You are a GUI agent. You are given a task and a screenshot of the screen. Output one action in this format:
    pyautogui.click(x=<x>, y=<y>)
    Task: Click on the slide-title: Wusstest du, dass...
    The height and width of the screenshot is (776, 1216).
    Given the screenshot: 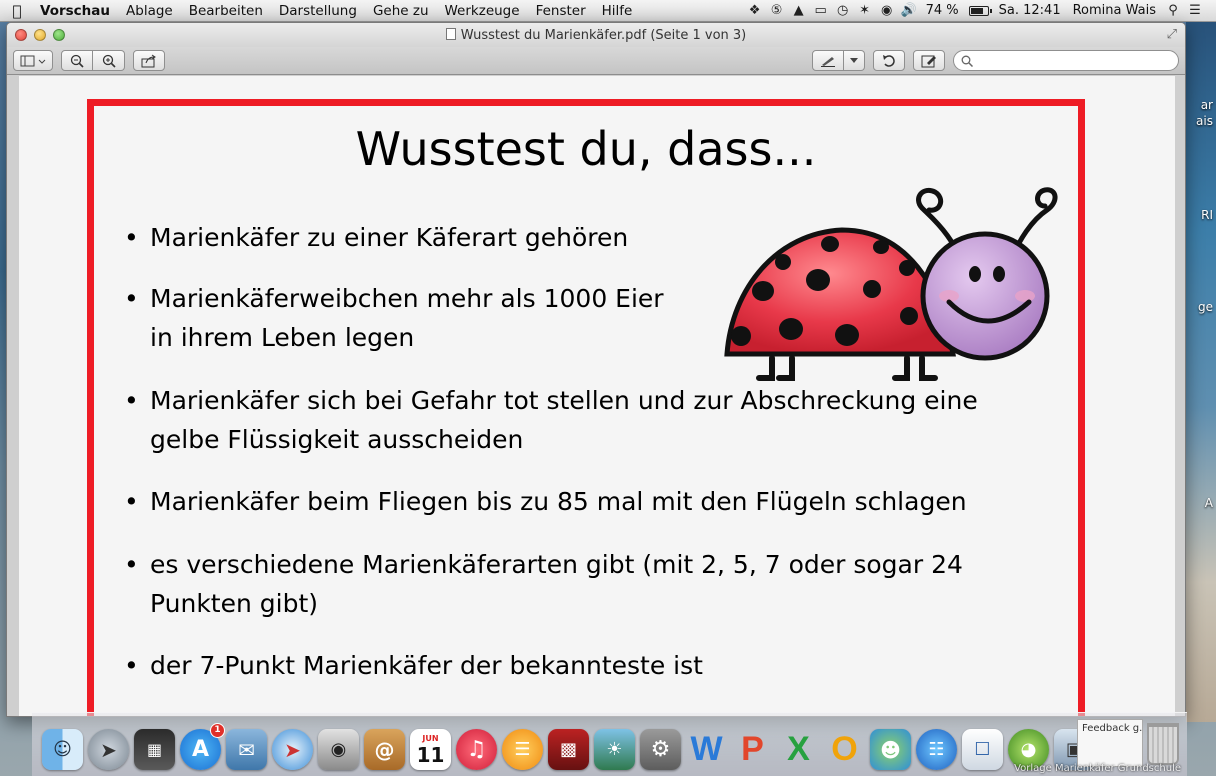 What is the action you would take?
    pyautogui.click(x=586, y=149)
    